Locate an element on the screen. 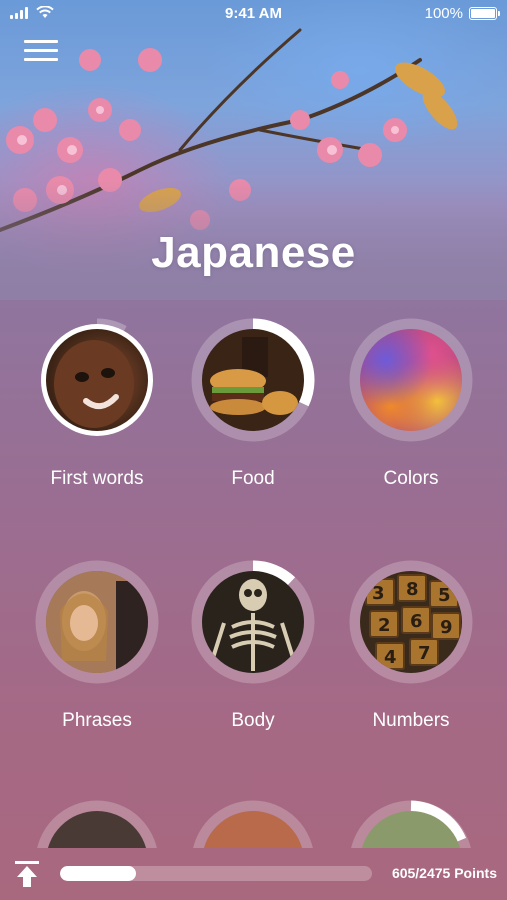  category-food: Food is located at coordinates (253, 404).